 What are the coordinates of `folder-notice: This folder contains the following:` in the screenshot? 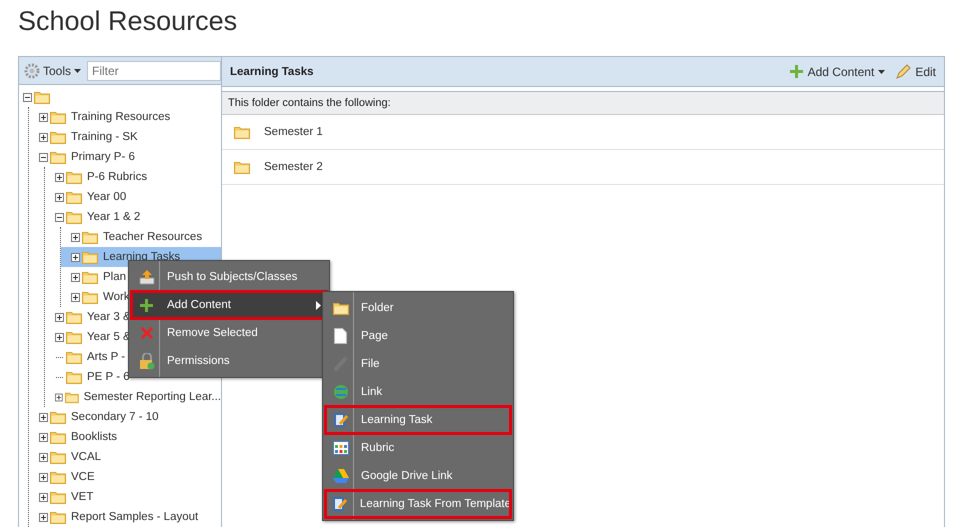 It's located at (583, 103).